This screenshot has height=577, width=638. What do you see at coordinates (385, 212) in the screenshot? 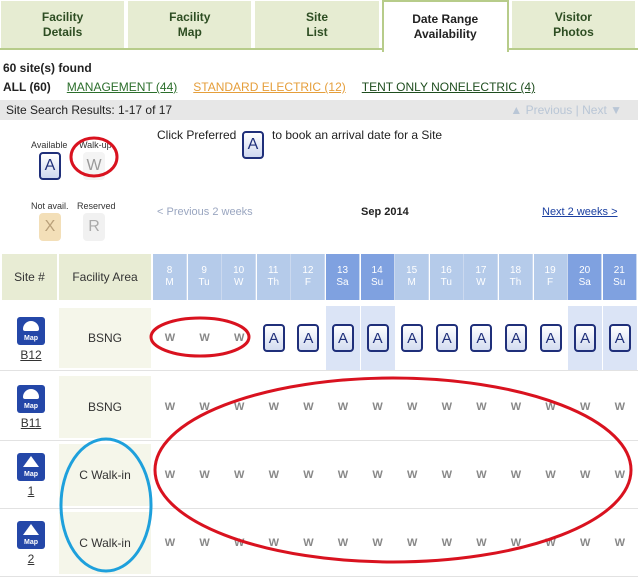
I see `month-label: Sep 2014` at bounding box center [385, 212].